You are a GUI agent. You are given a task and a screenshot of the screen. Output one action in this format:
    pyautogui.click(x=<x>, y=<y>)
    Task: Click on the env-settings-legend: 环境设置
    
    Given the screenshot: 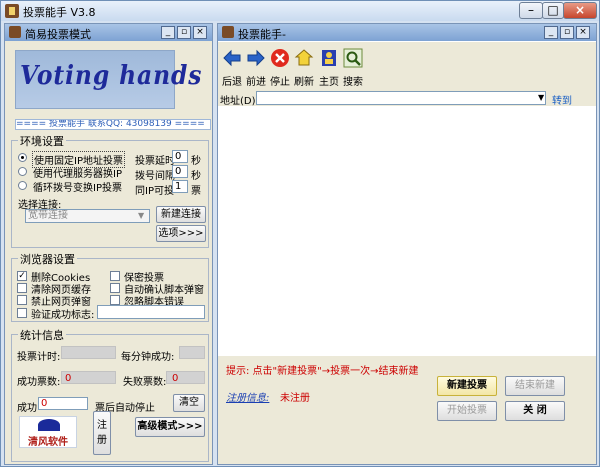 What is the action you would take?
    pyautogui.click(x=42, y=141)
    